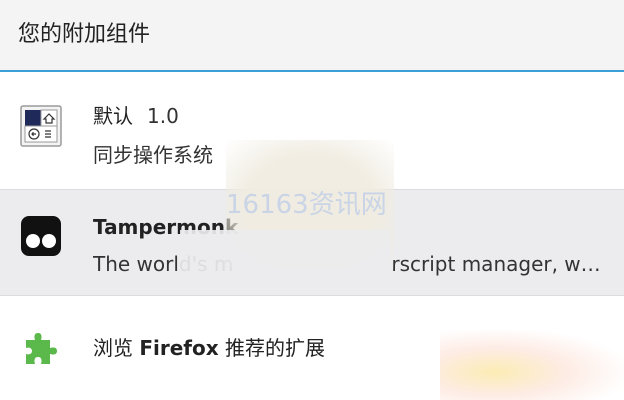 The height and width of the screenshot is (400, 624). What do you see at coordinates (41, 351) in the screenshot?
I see `puzzle-piece-icon` at bounding box center [41, 351].